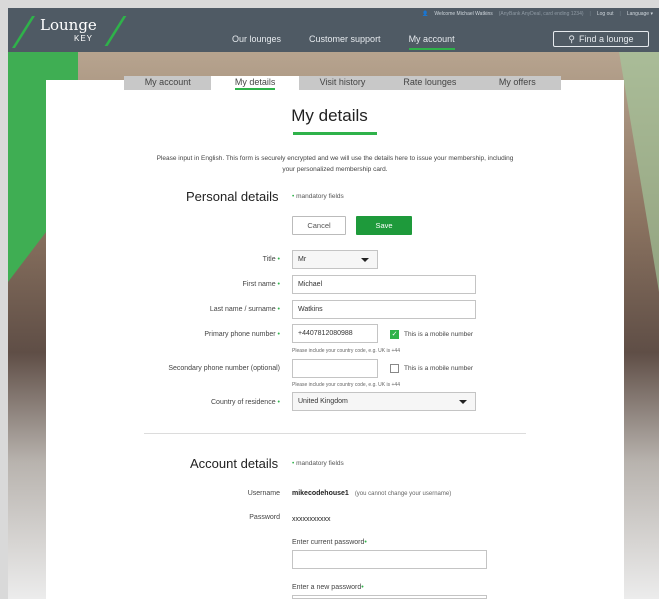  I want to click on personal-details-heading: Personal details, so click(232, 196).